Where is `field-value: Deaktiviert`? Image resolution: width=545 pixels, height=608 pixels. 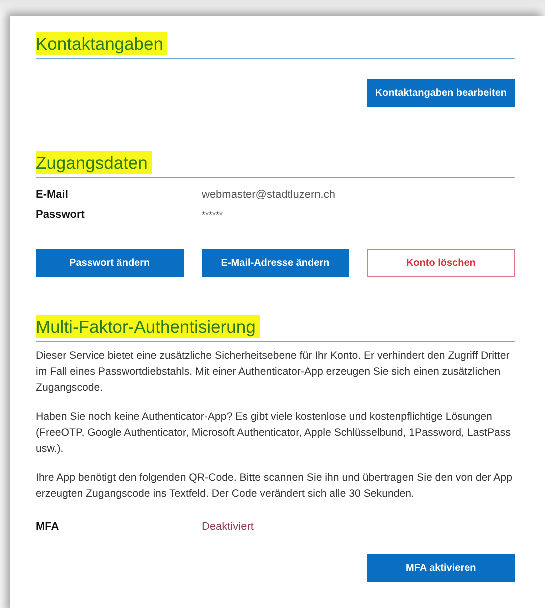
field-value: Deaktiviert is located at coordinates (228, 527).